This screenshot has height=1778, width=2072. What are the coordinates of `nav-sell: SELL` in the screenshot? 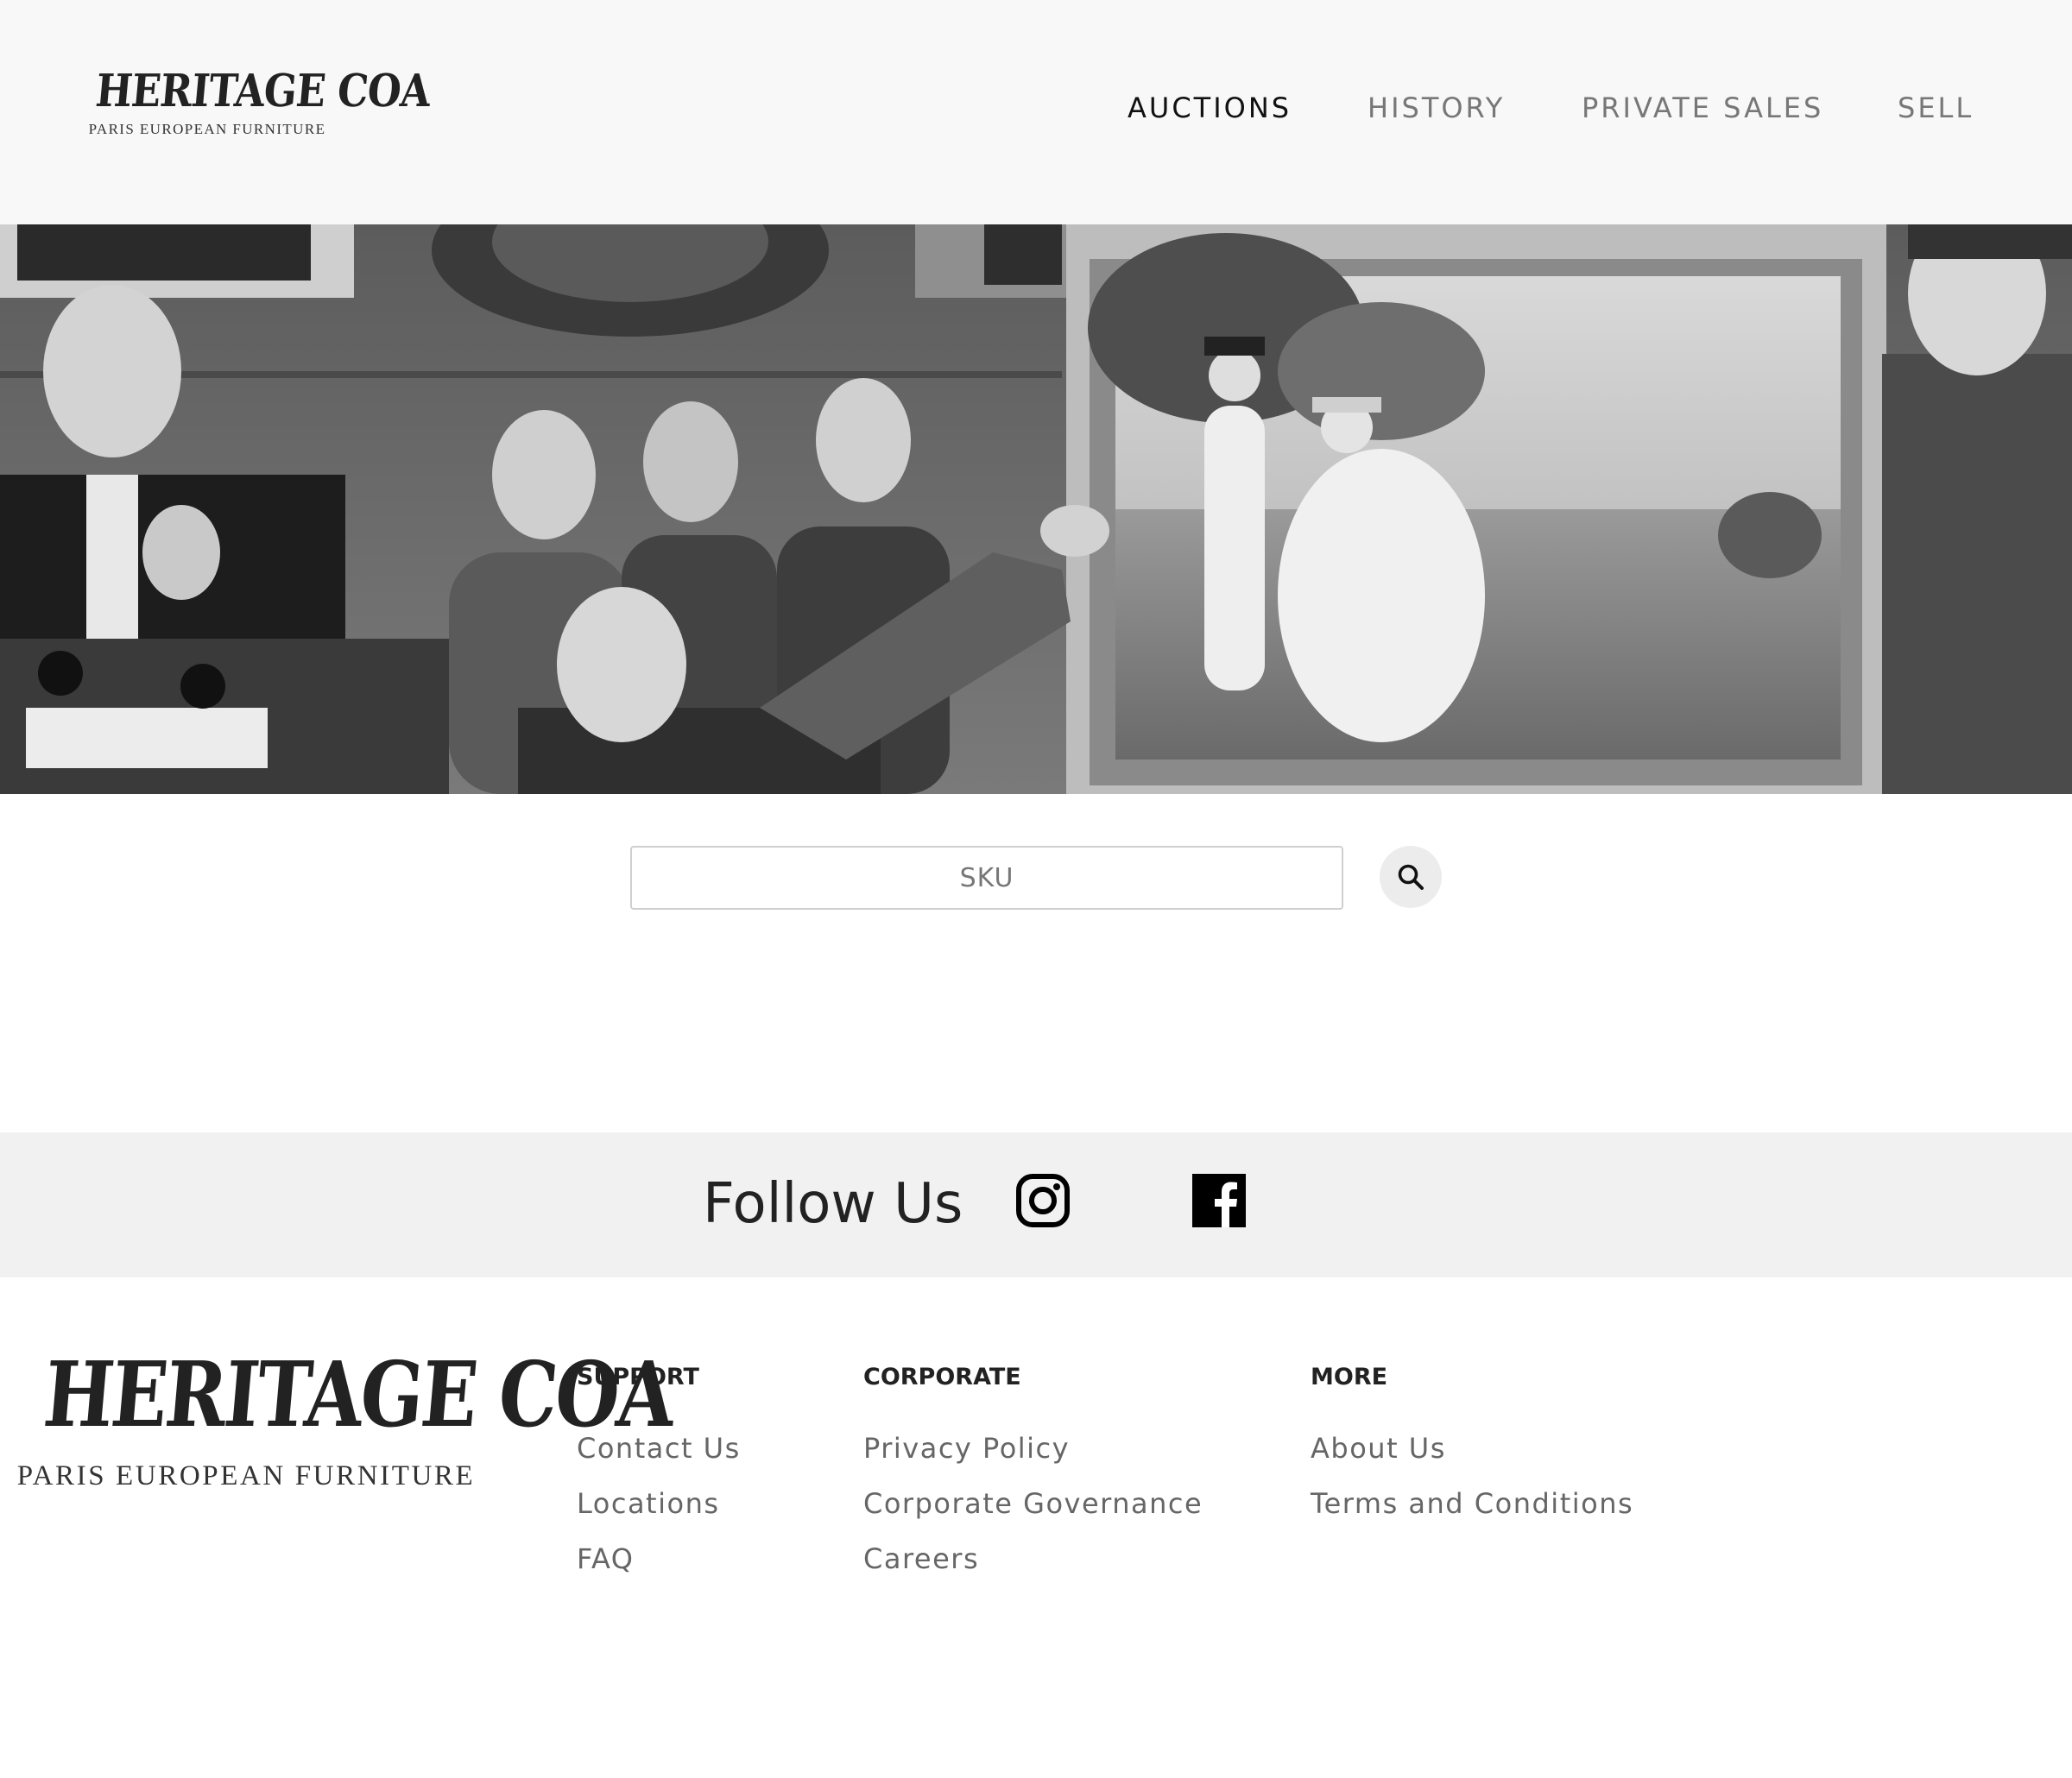 It's located at (1936, 107).